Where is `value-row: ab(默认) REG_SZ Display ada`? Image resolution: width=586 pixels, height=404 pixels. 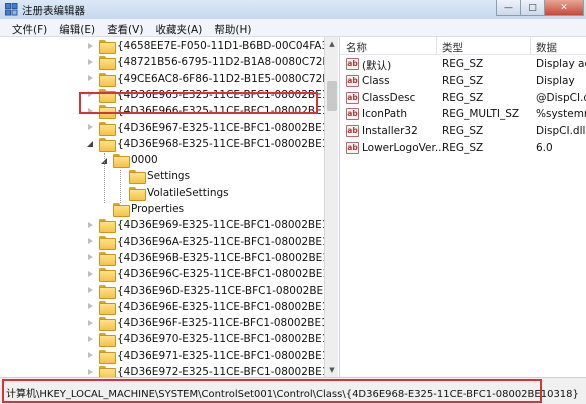
value-row: ab(默认) REG_SZ Display ada is located at coordinates (463, 64).